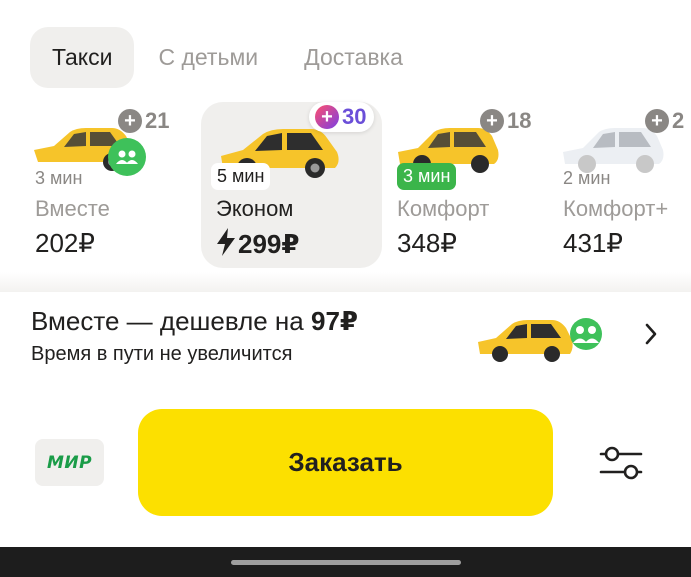  What do you see at coordinates (345, 282) in the screenshot?
I see `divider` at bounding box center [345, 282].